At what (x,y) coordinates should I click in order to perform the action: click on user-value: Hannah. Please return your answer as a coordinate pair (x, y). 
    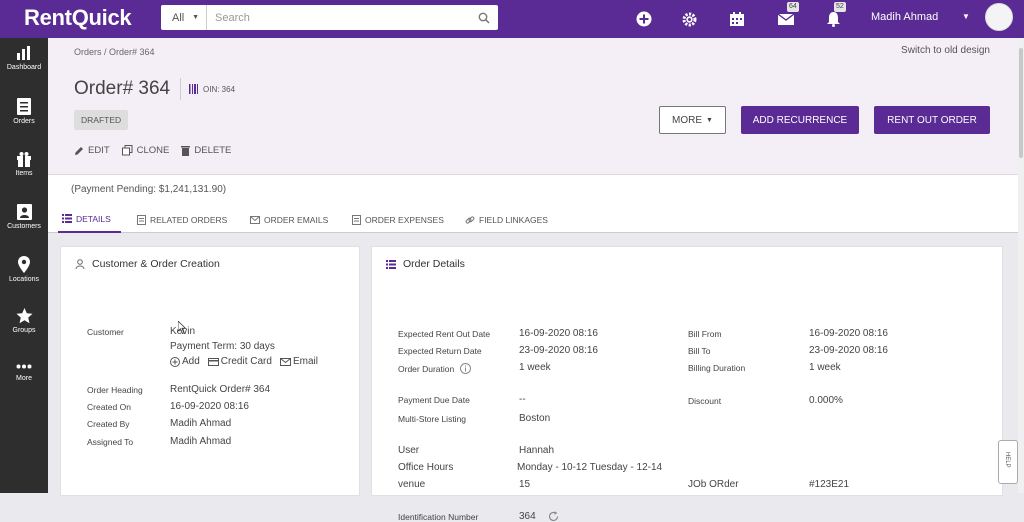
    Looking at the image, I should click on (537, 450).